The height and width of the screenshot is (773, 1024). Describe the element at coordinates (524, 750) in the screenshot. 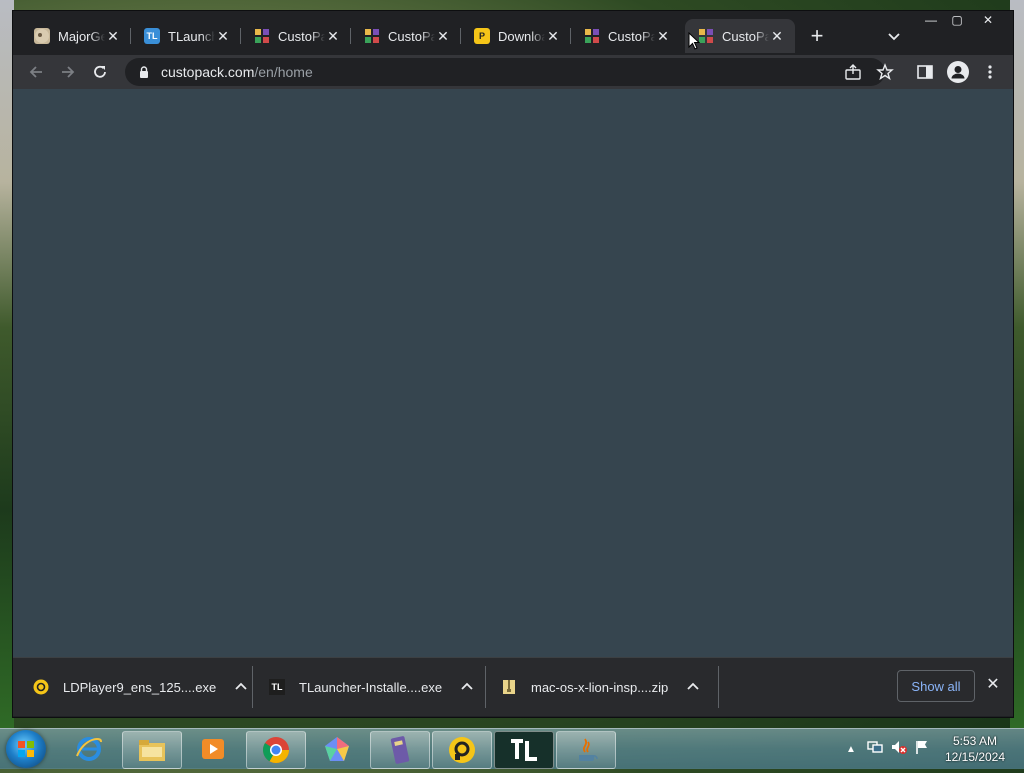

I see `tlauncher-taskbar-icon` at that location.